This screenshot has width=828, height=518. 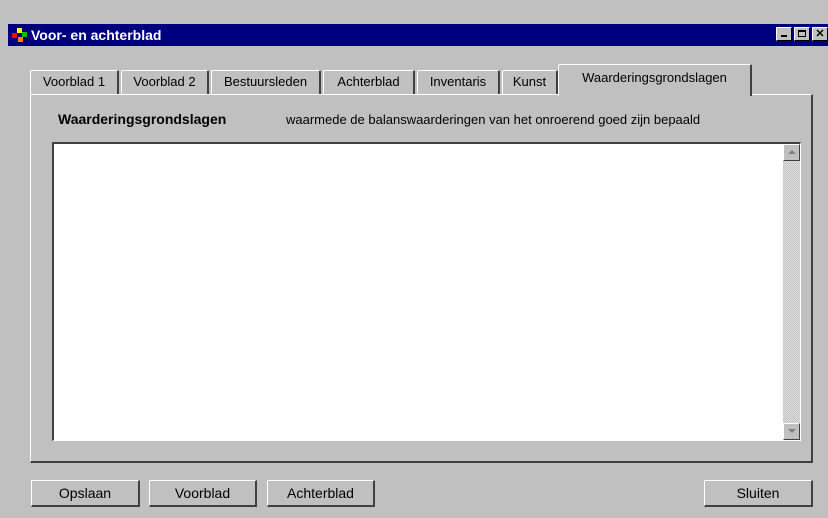 What do you see at coordinates (266, 82) in the screenshot?
I see `tab-bestuursleden: Bestuursleden` at bounding box center [266, 82].